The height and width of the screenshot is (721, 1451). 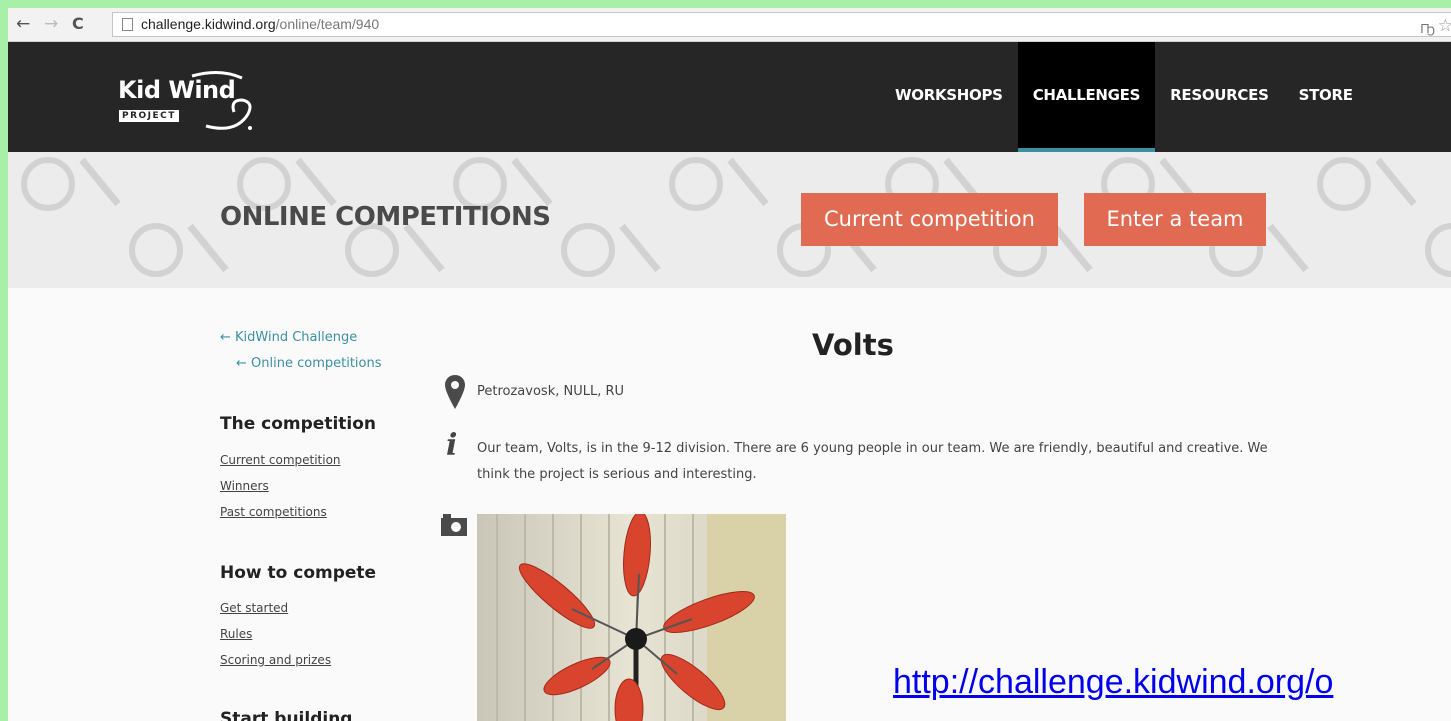 What do you see at coordinates (1219, 97) in the screenshot?
I see `menu-item-resources: RESOURCES` at bounding box center [1219, 97].